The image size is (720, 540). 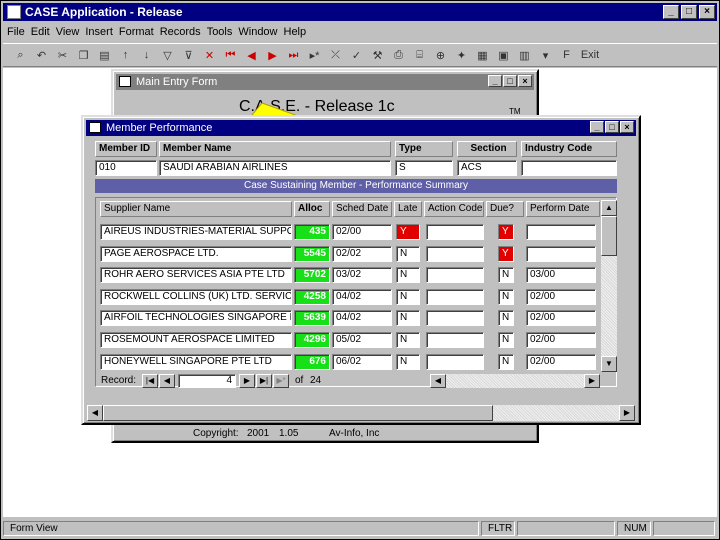 What do you see at coordinates (487, 168) in the screenshot?
I see `section-field: ACS` at bounding box center [487, 168].